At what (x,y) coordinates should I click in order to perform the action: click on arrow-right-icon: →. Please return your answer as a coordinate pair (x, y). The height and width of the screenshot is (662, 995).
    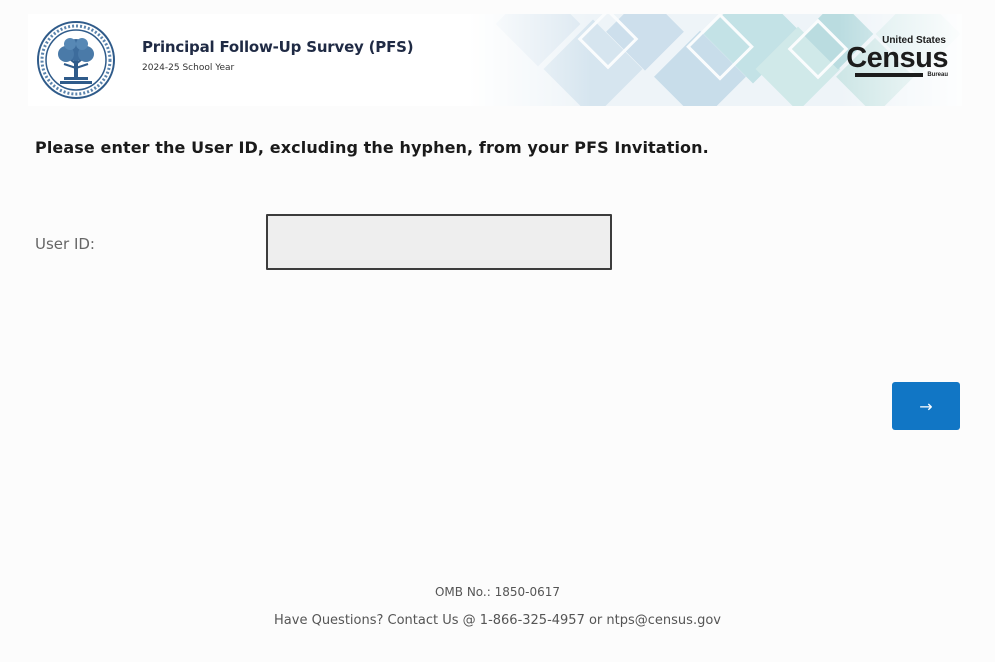
    Looking at the image, I should click on (926, 406).